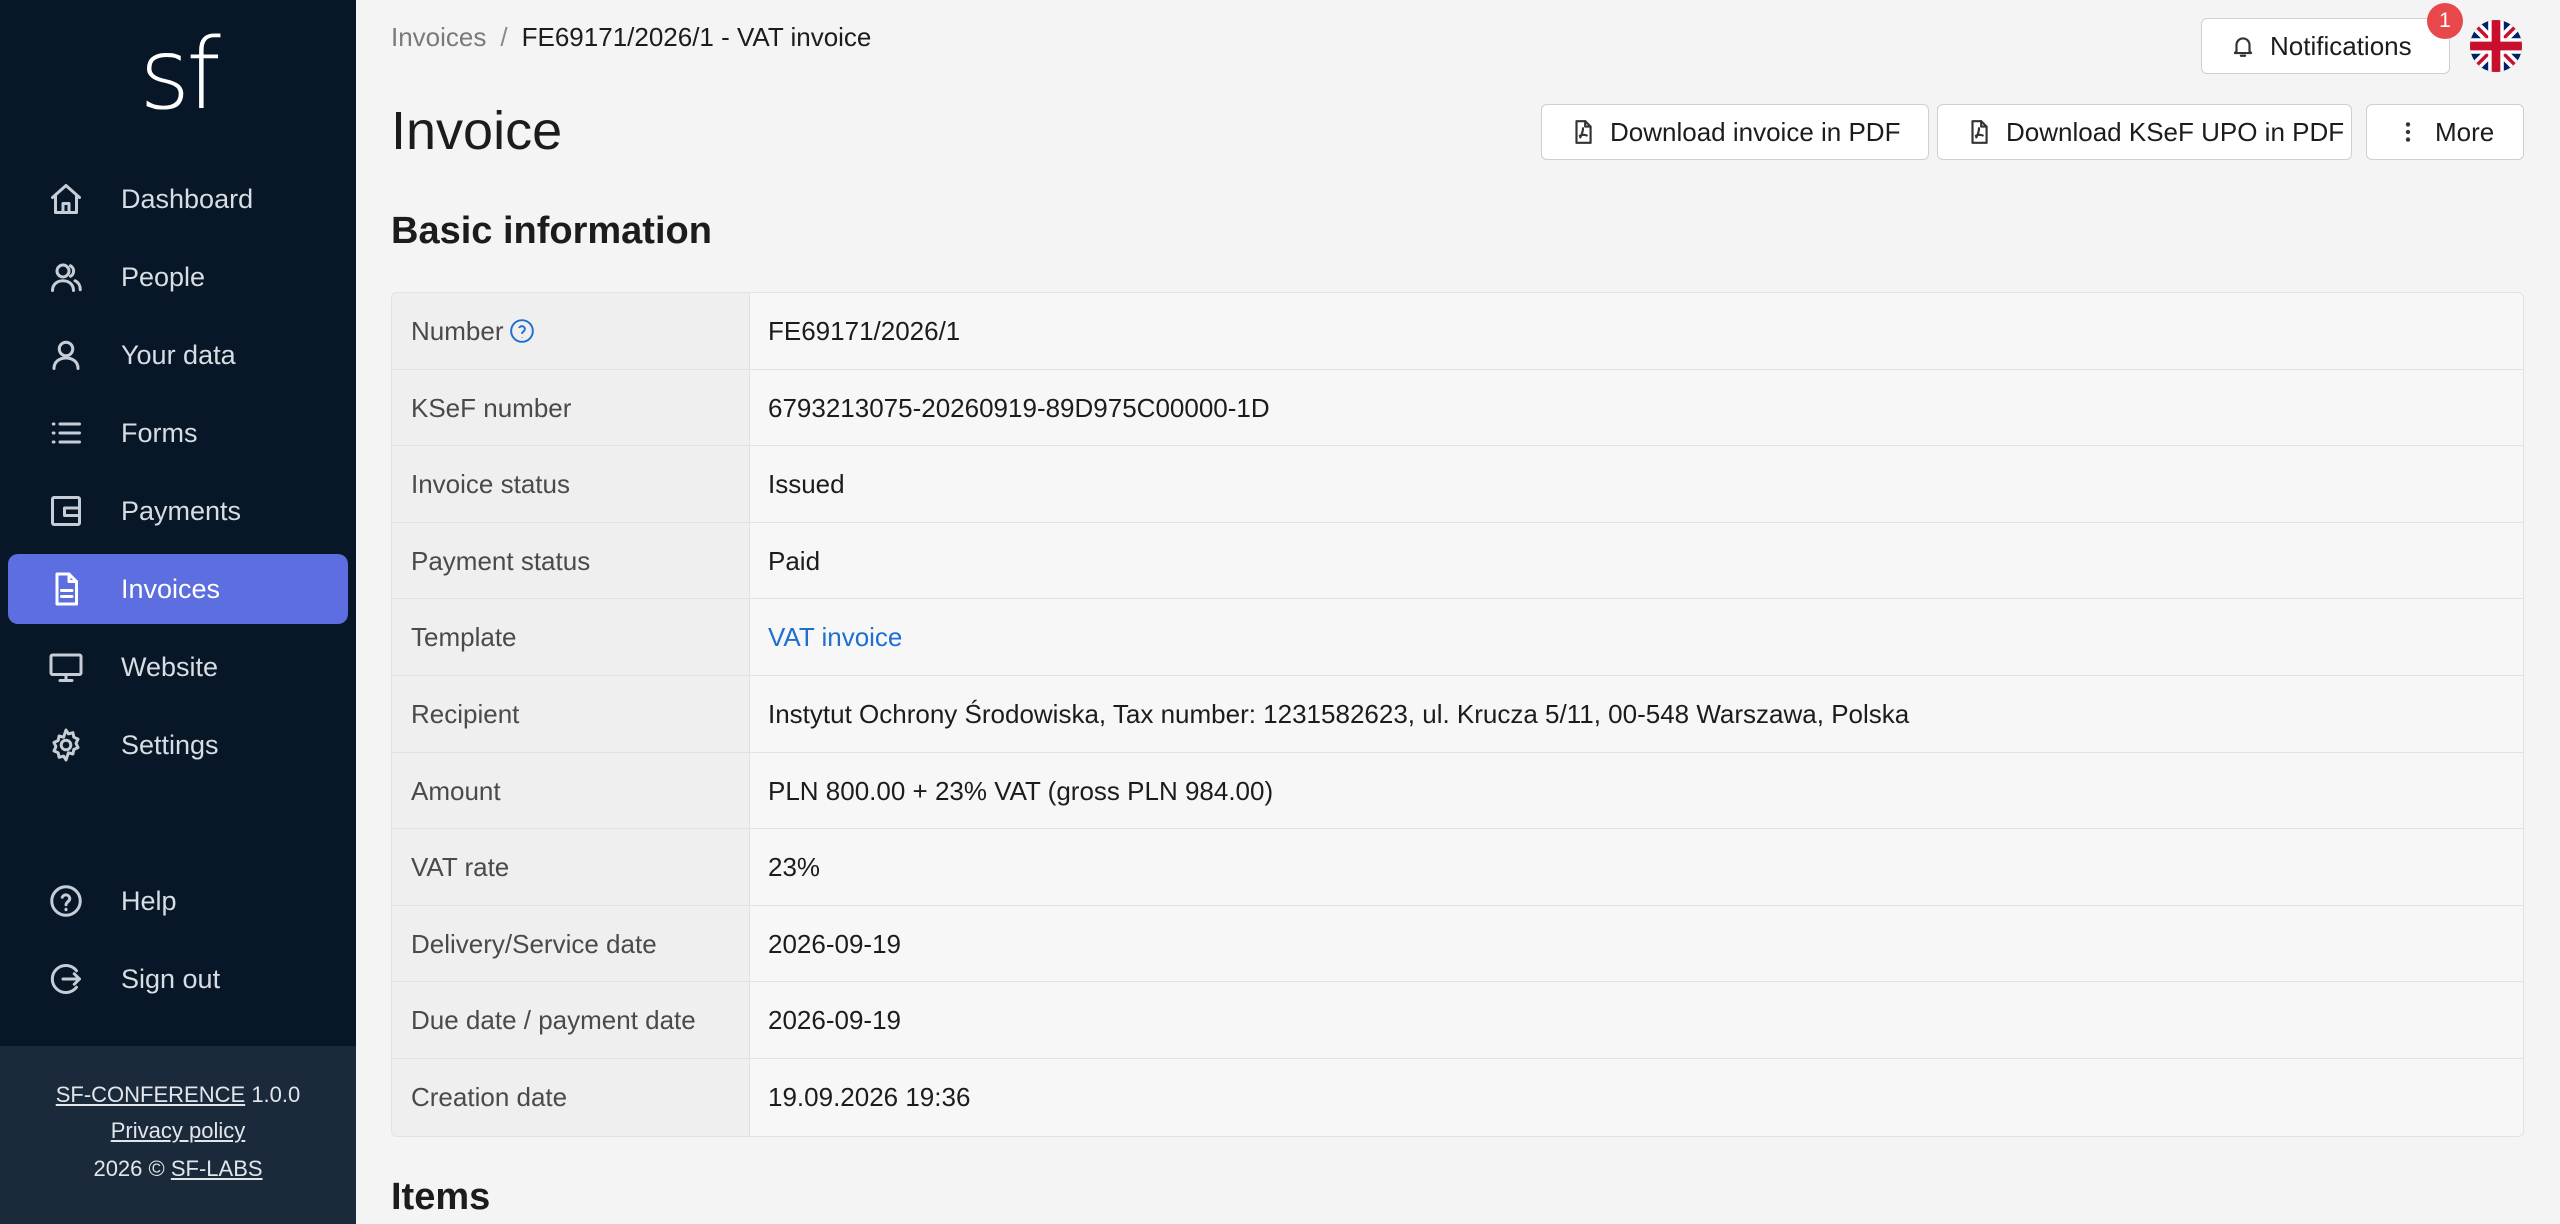 The height and width of the screenshot is (1224, 2560). What do you see at coordinates (187, 199) in the screenshot?
I see `sidebar-item-label: Dashboard` at bounding box center [187, 199].